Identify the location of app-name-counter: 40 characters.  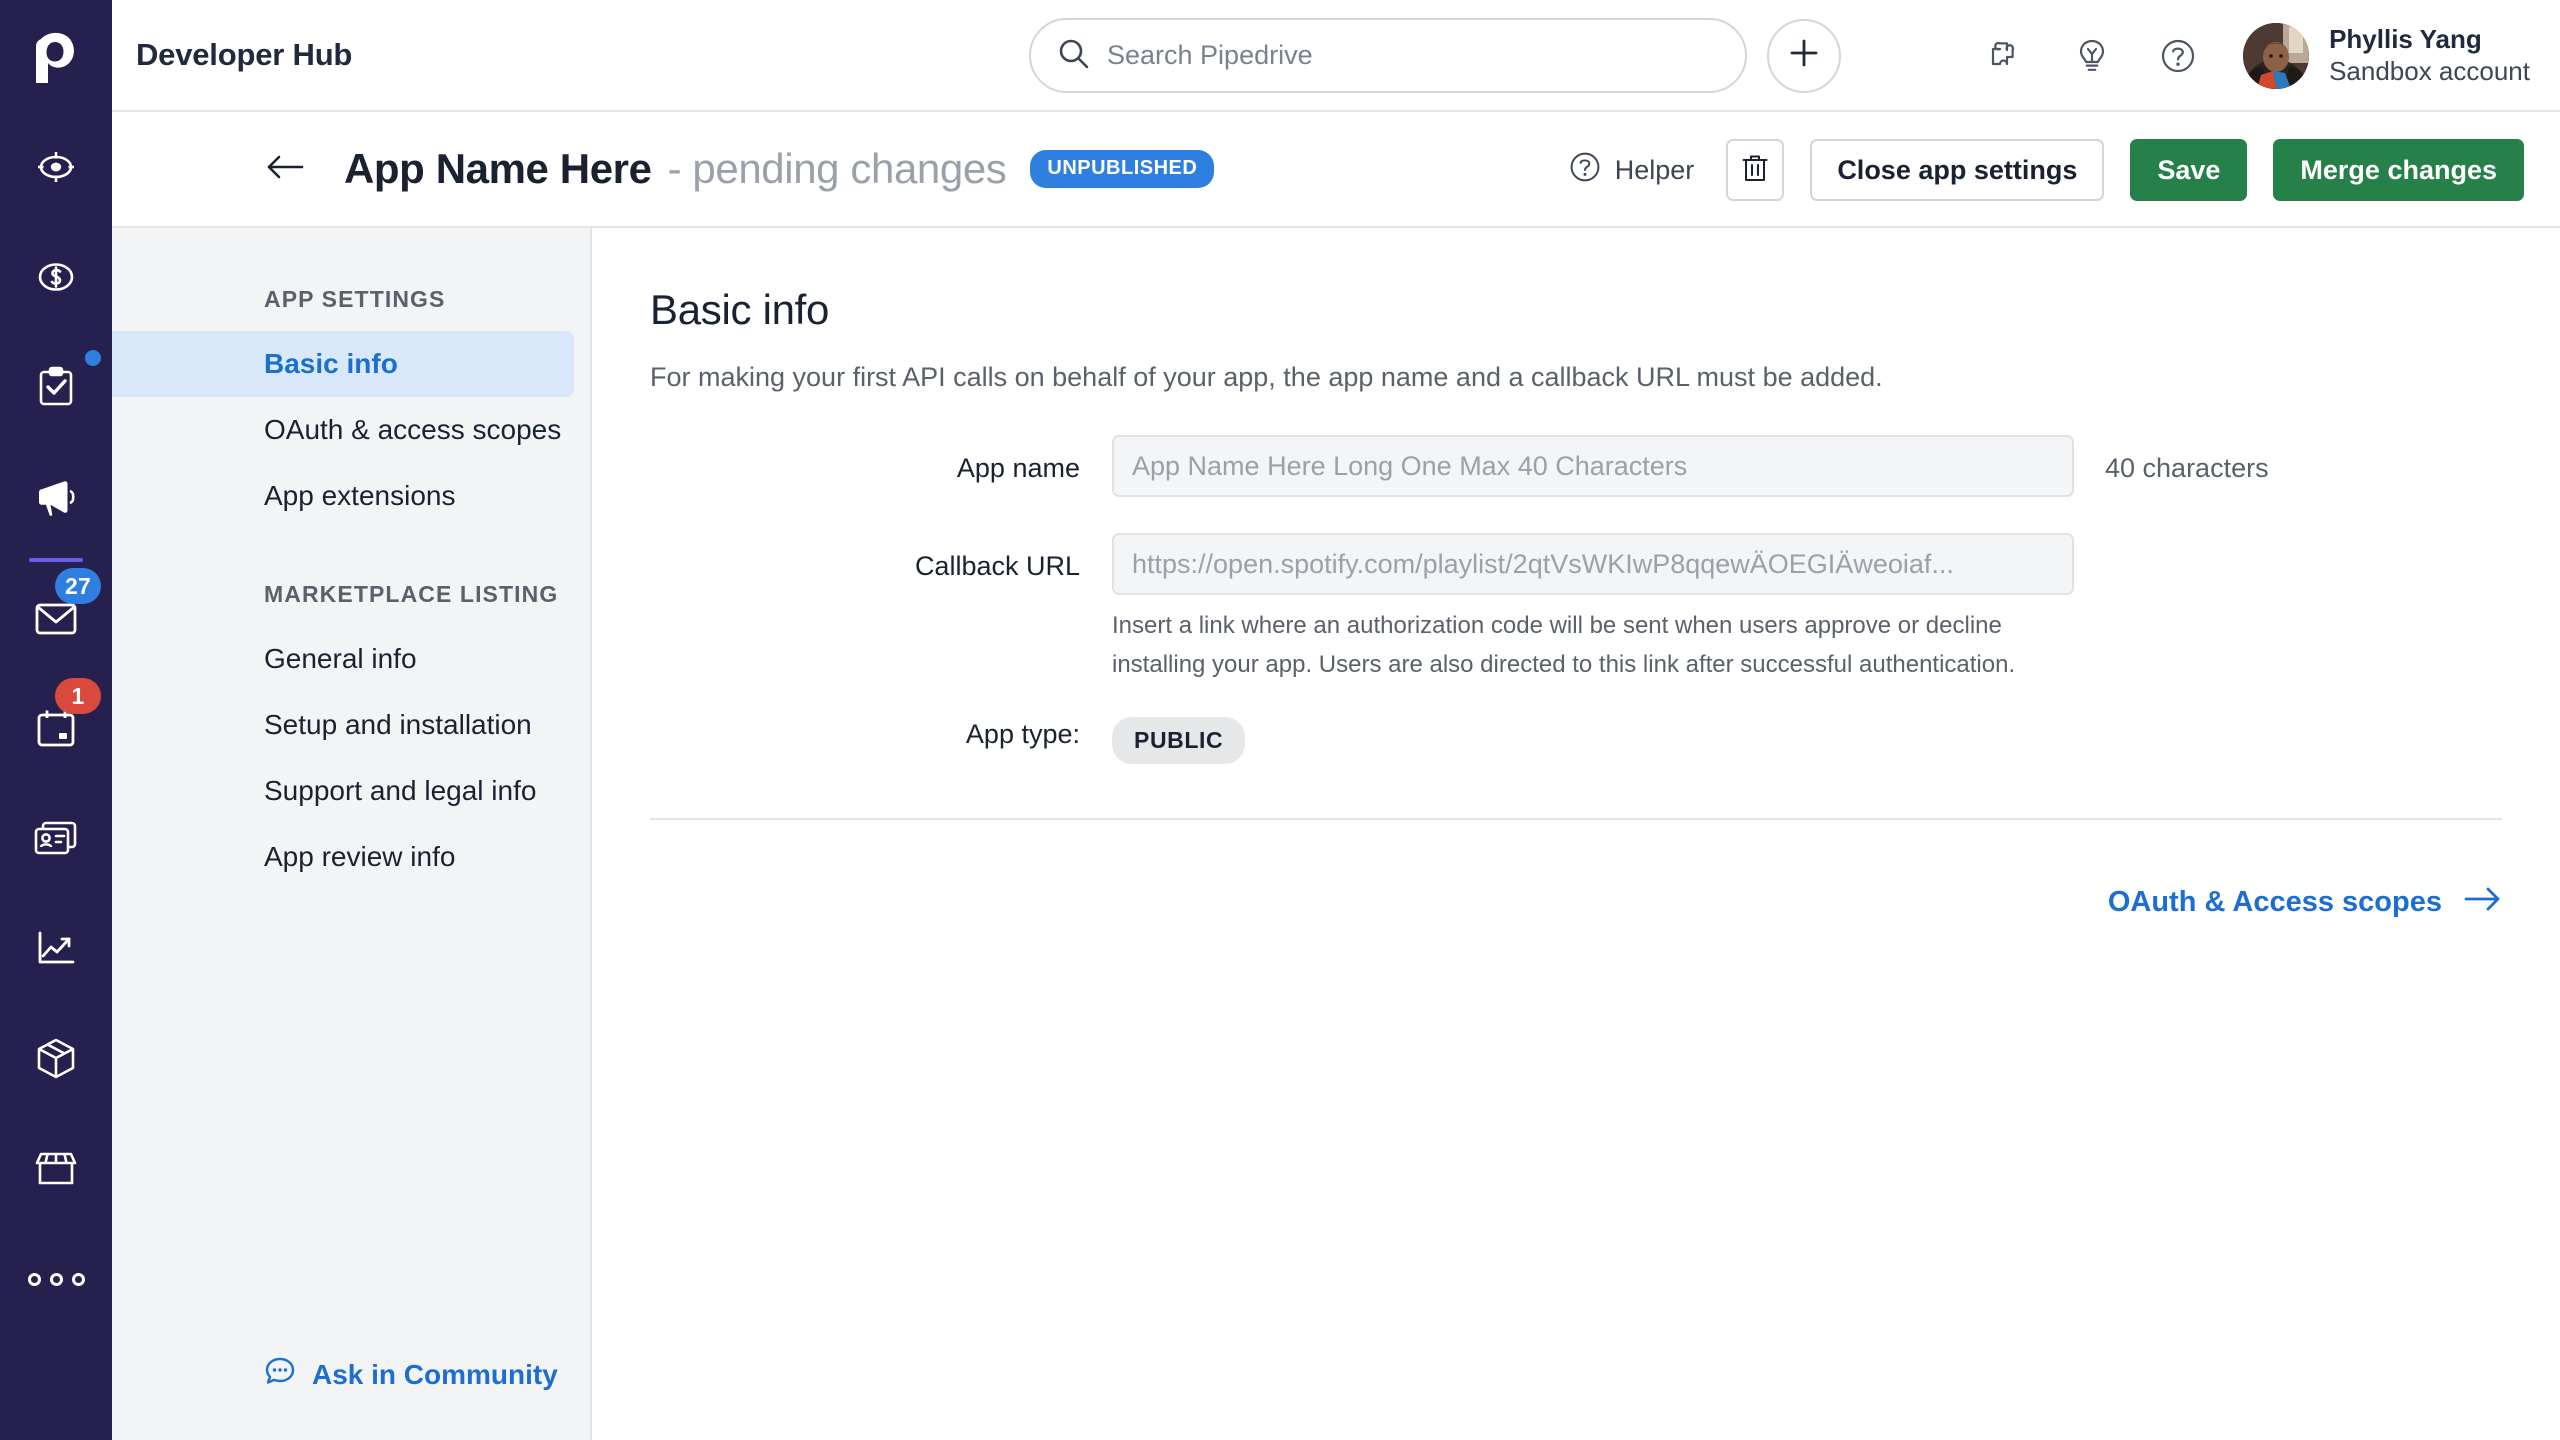
(2187, 468).